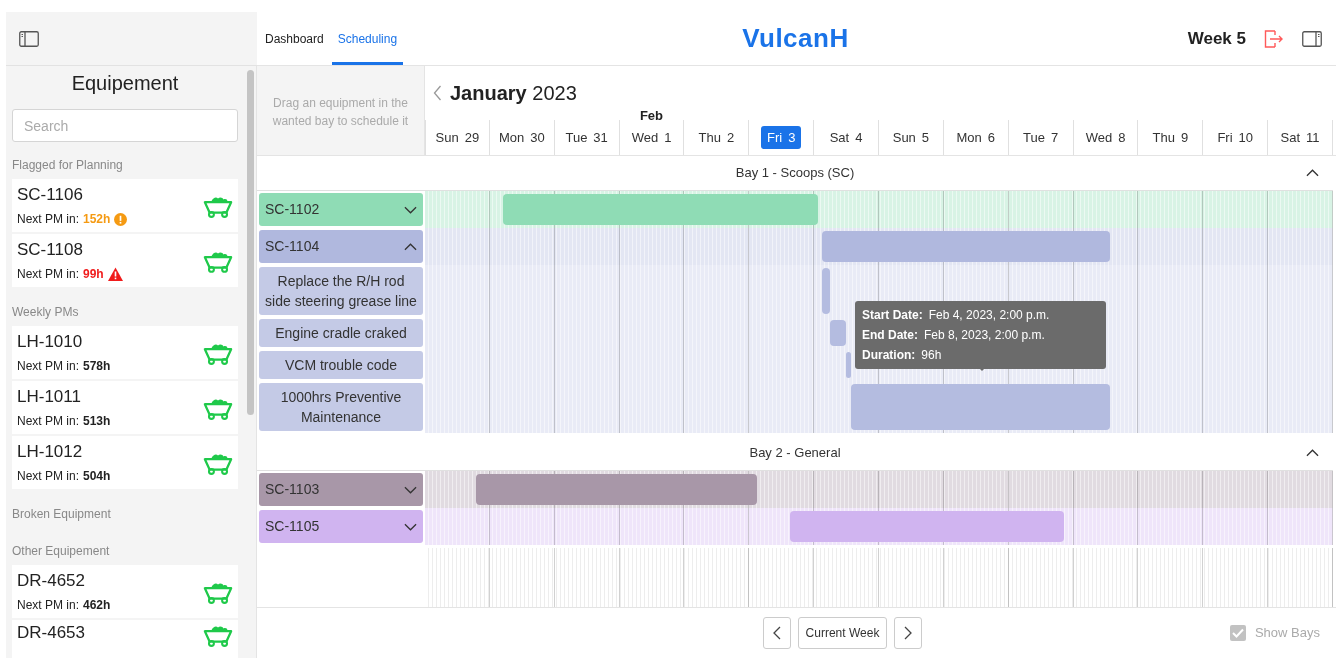 Image resolution: width=1336 pixels, height=658 pixels. What do you see at coordinates (1216, 38) in the screenshot?
I see `week-label: Week 5` at bounding box center [1216, 38].